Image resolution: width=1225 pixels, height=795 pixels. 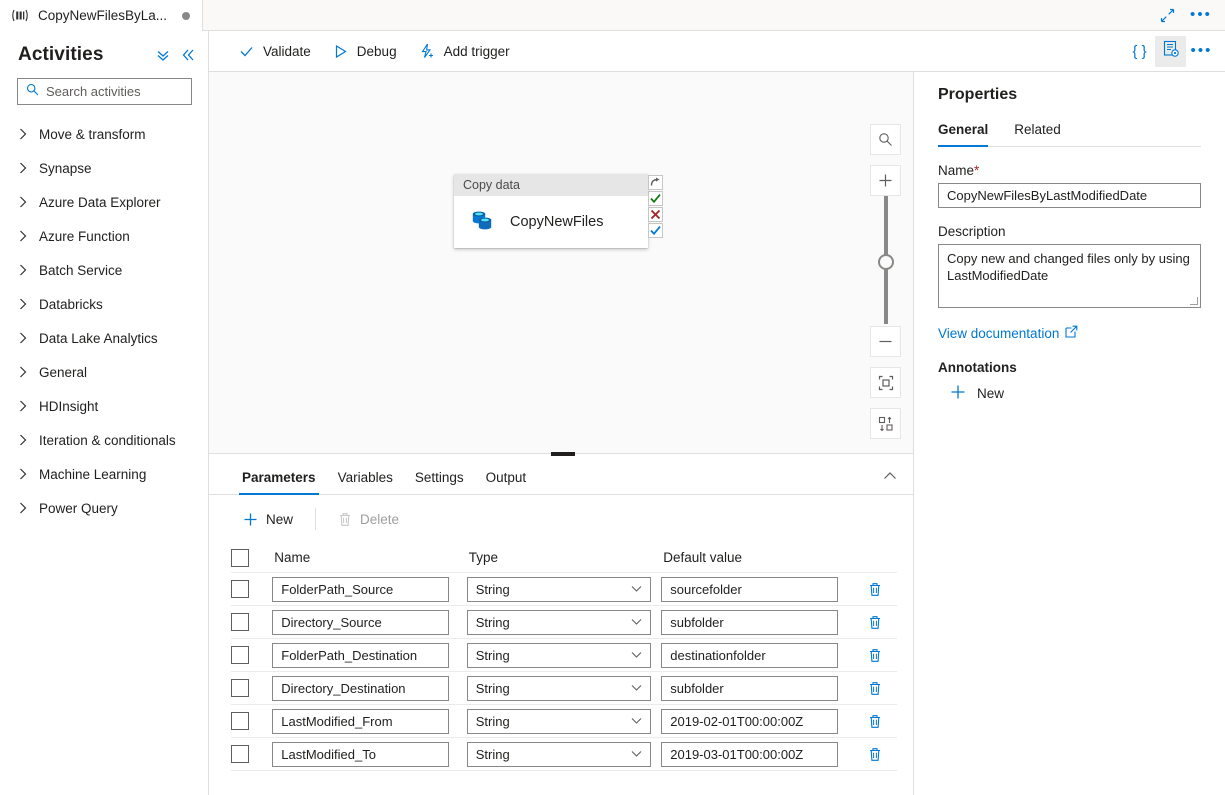 I want to click on skip-handle, so click(x=655, y=182).